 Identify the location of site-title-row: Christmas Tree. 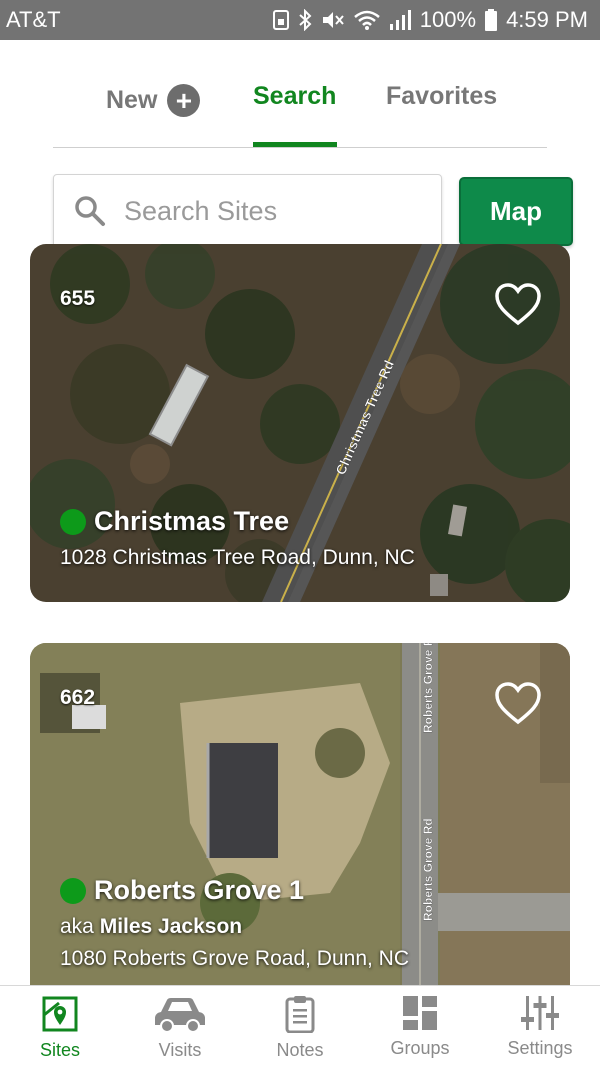
(174, 521).